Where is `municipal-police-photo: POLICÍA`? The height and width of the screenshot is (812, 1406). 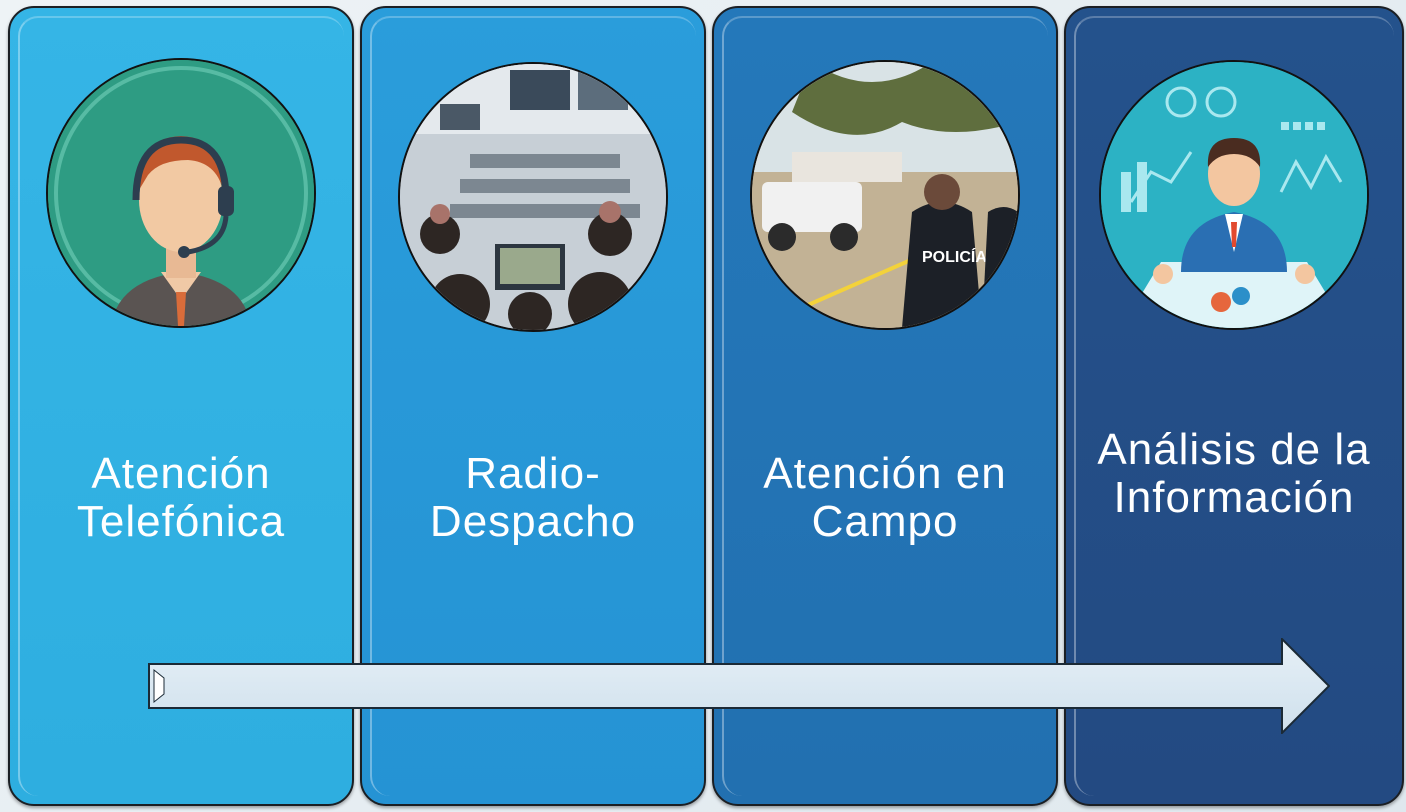
municipal-police-photo: POLICÍA is located at coordinates (885, 195).